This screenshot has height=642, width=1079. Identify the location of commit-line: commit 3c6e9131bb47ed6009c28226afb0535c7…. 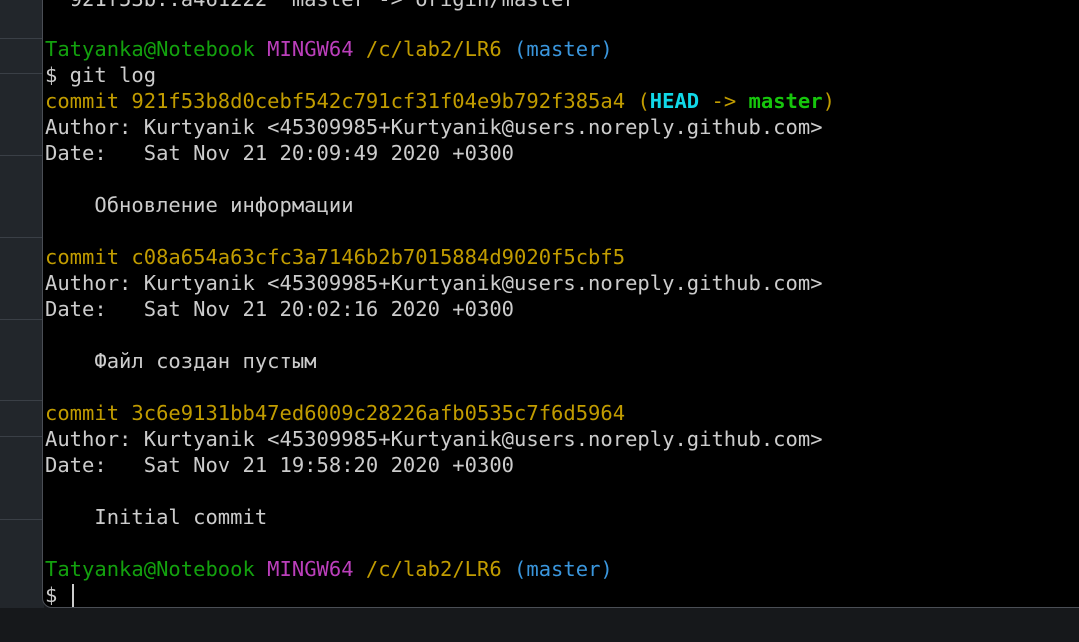
(335, 413).